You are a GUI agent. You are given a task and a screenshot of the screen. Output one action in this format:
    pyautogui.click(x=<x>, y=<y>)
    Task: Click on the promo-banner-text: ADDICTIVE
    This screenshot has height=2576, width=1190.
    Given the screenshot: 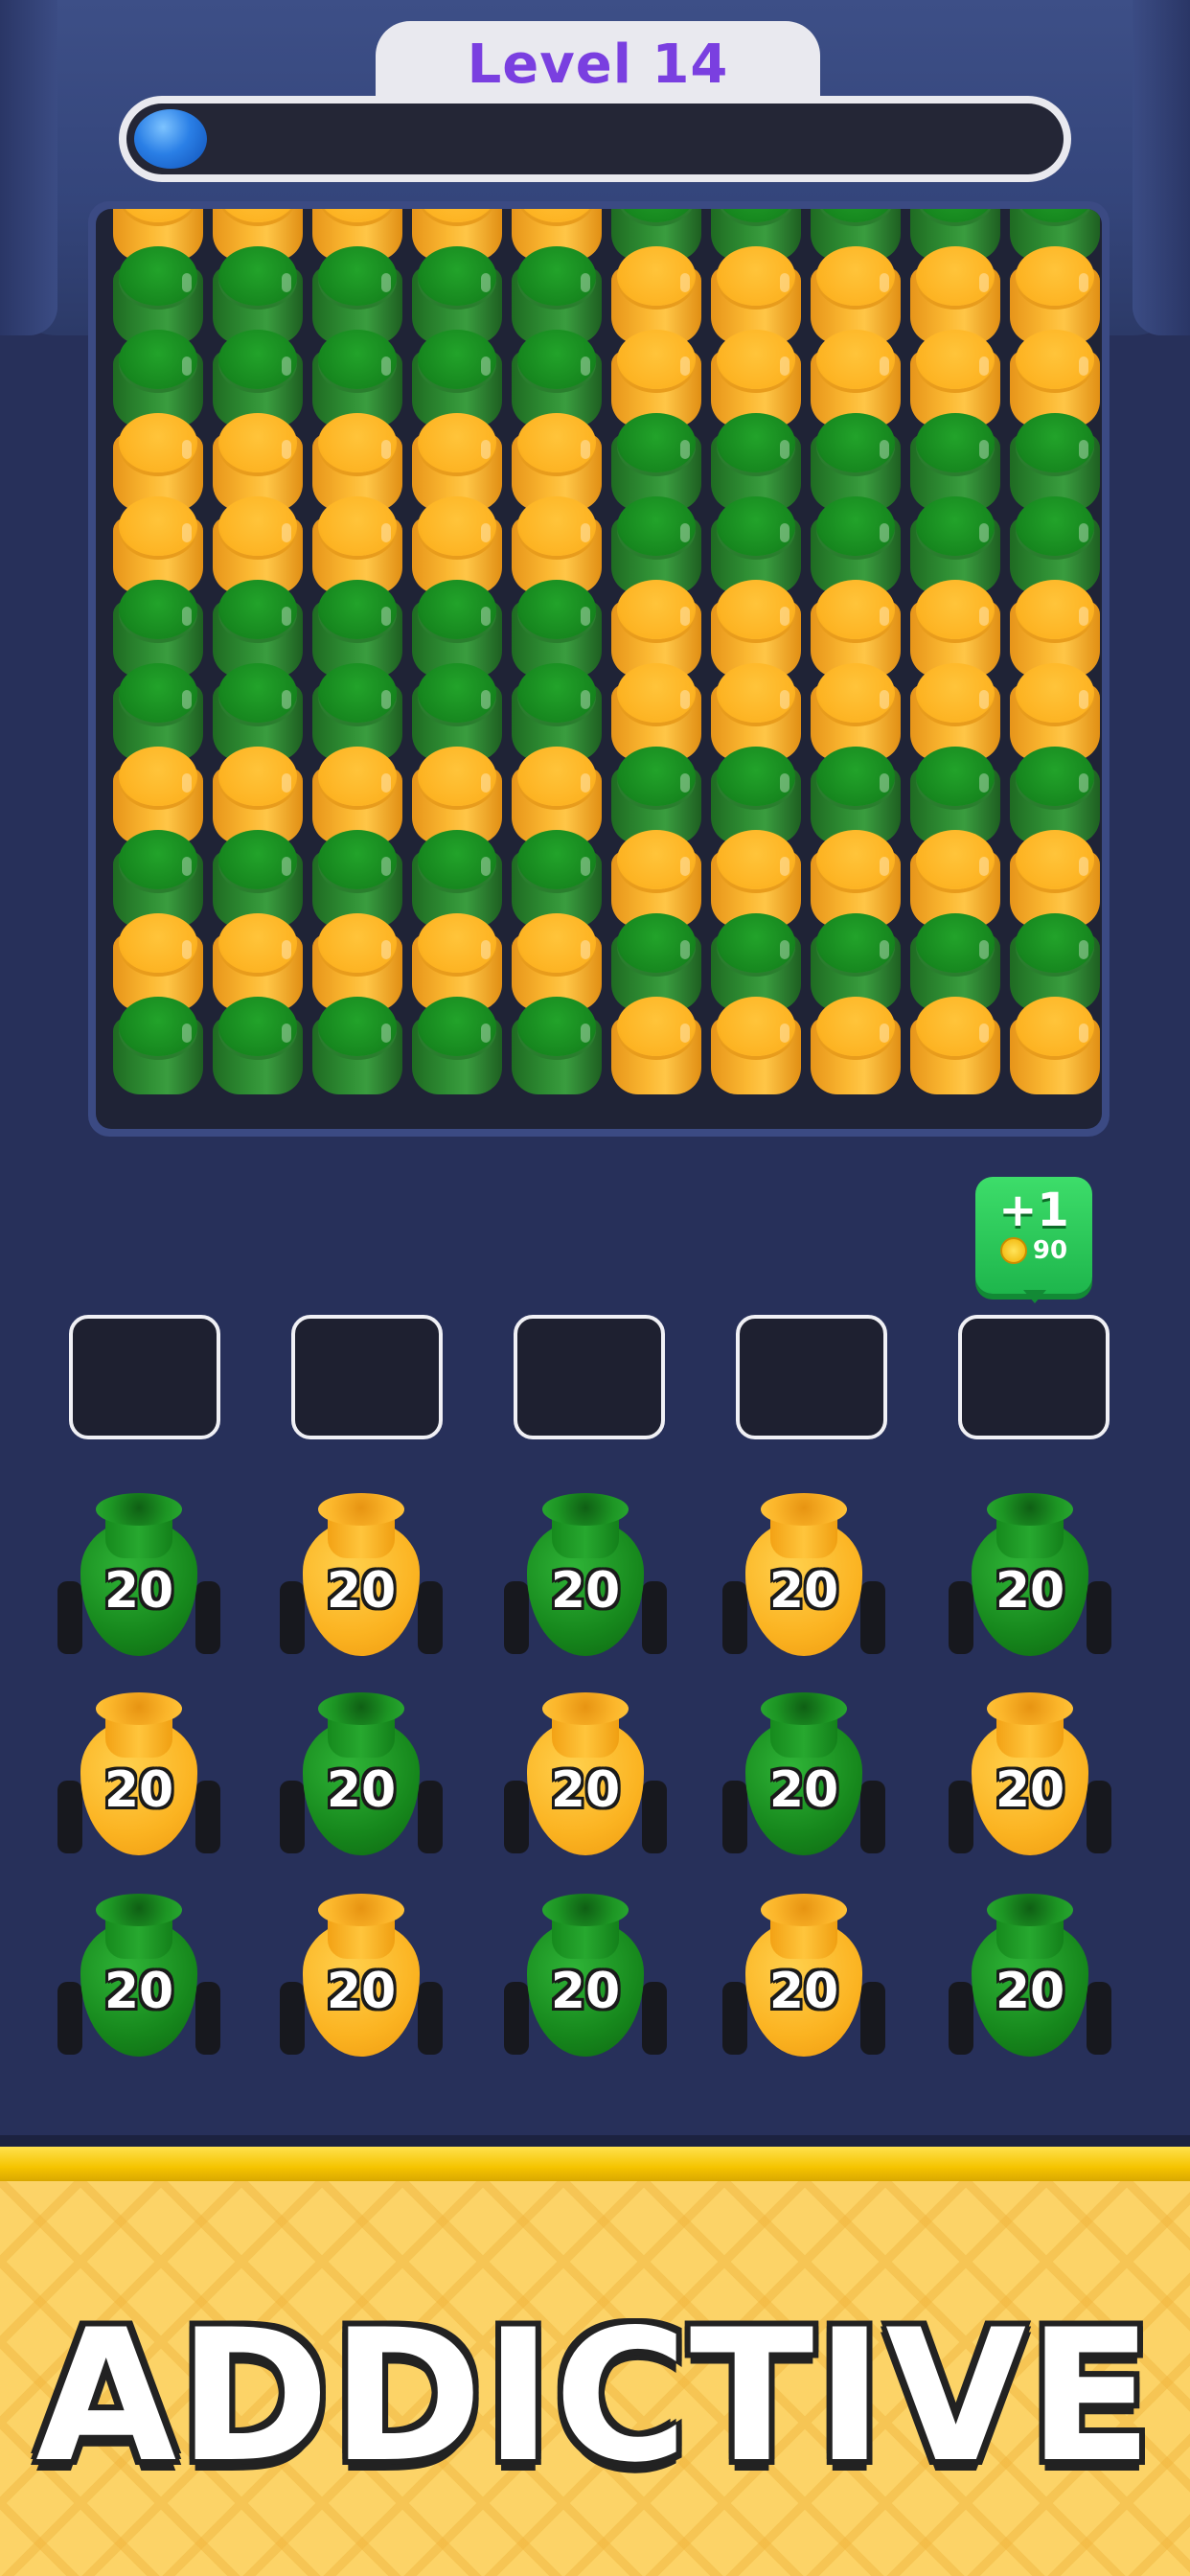 What is the action you would take?
    pyautogui.click(x=595, y=2396)
    